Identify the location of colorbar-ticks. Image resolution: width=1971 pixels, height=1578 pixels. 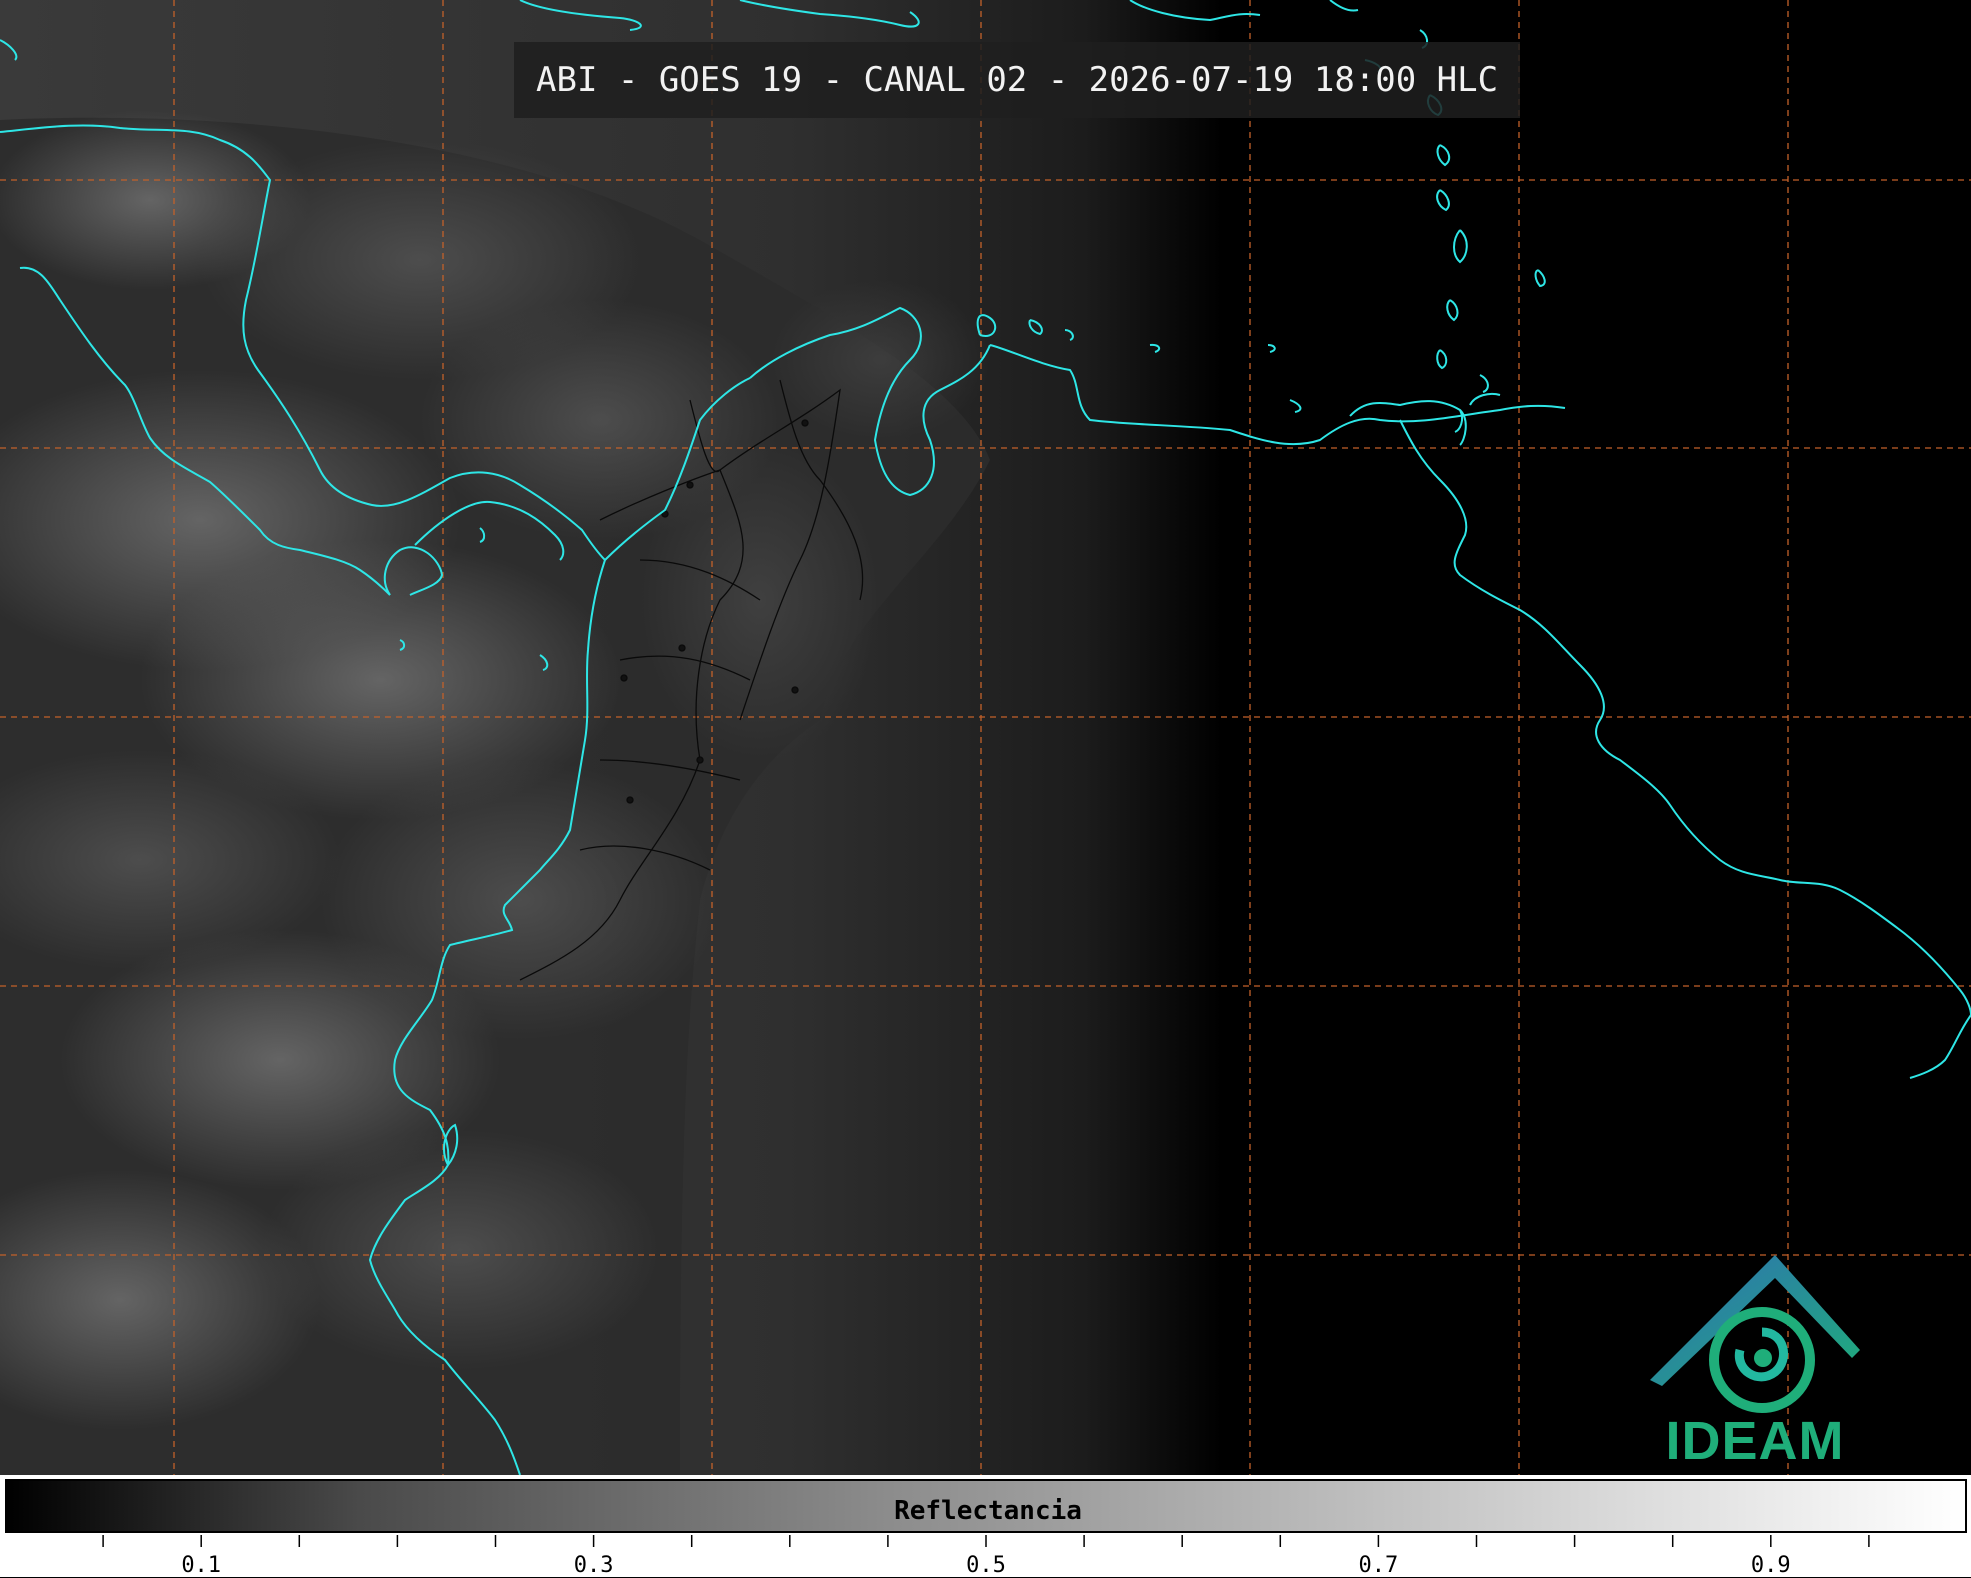
(986, 1541).